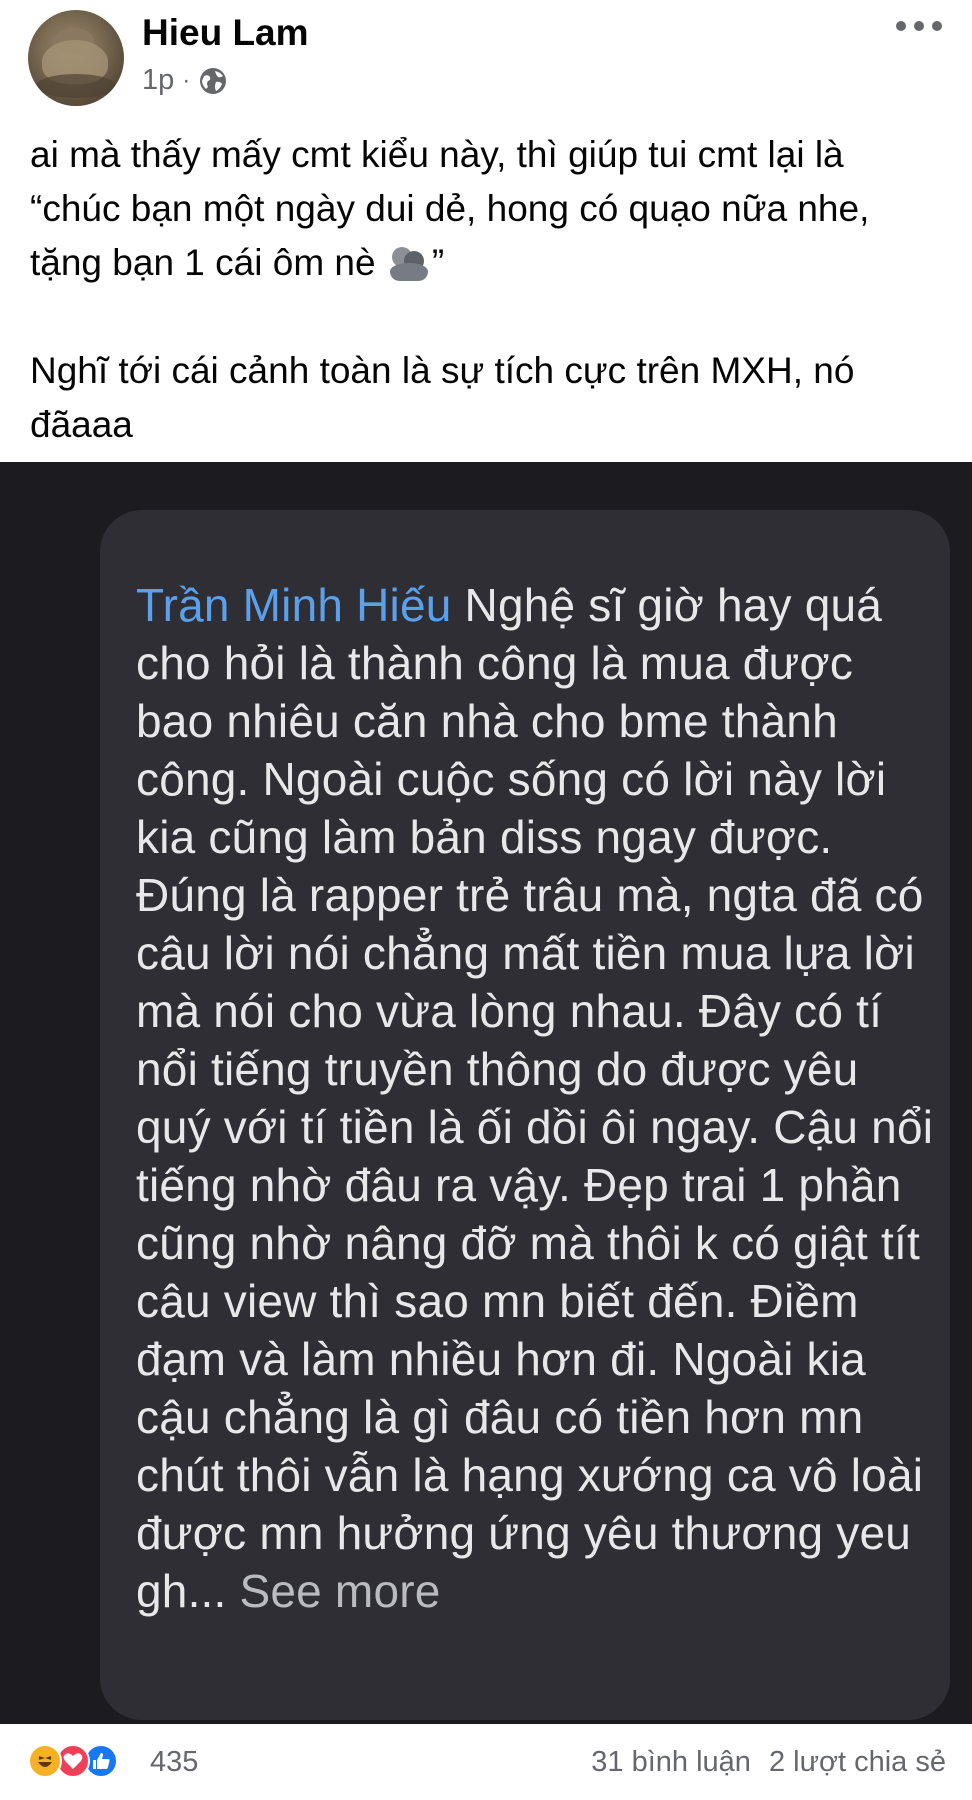 This screenshot has width=972, height=1800. What do you see at coordinates (486, 1762) in the screenshot?
I see `post-footer: 435 31 bình luận 2 lượt chia sẻ` at bounding box center [486, 1762].